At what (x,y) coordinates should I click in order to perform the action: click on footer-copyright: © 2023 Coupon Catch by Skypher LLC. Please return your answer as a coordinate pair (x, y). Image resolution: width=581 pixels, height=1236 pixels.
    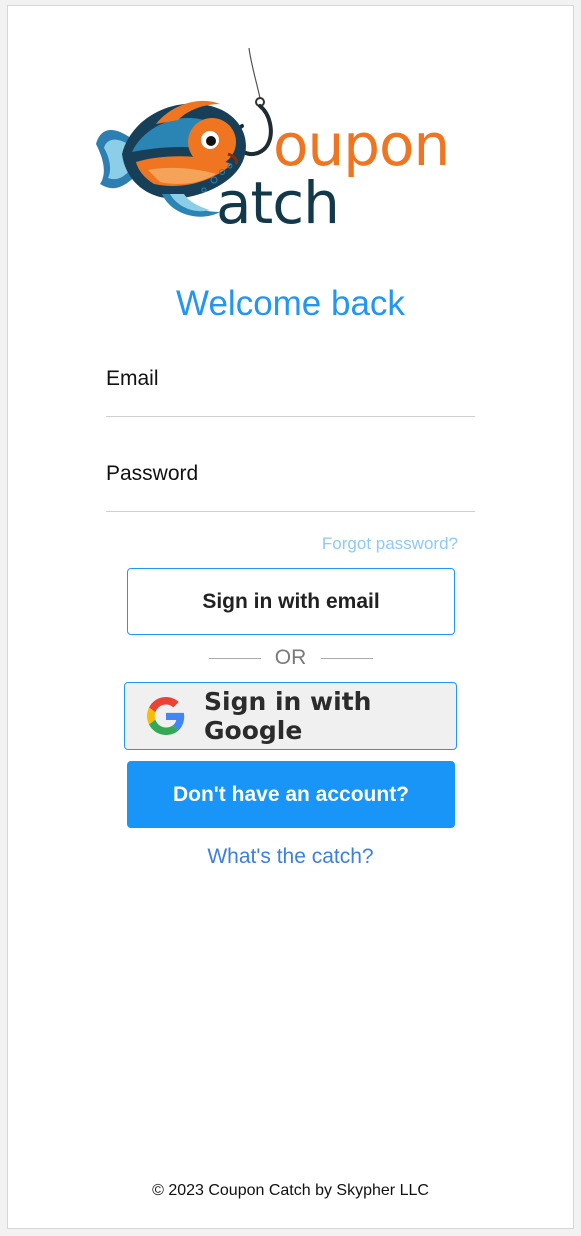
    Looking at the image, I should click on (290, 1190).